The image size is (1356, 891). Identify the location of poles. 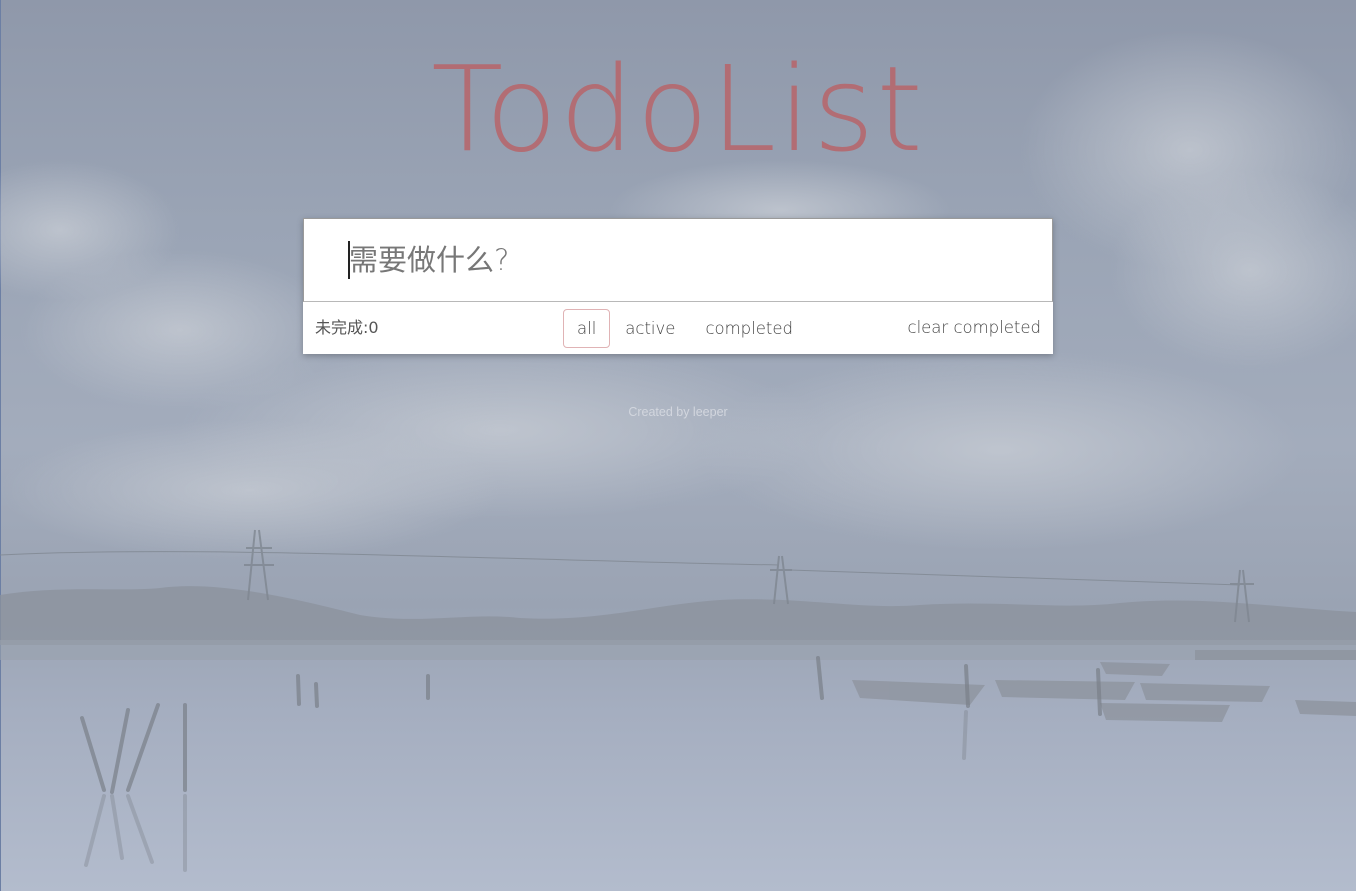
(591, 725).